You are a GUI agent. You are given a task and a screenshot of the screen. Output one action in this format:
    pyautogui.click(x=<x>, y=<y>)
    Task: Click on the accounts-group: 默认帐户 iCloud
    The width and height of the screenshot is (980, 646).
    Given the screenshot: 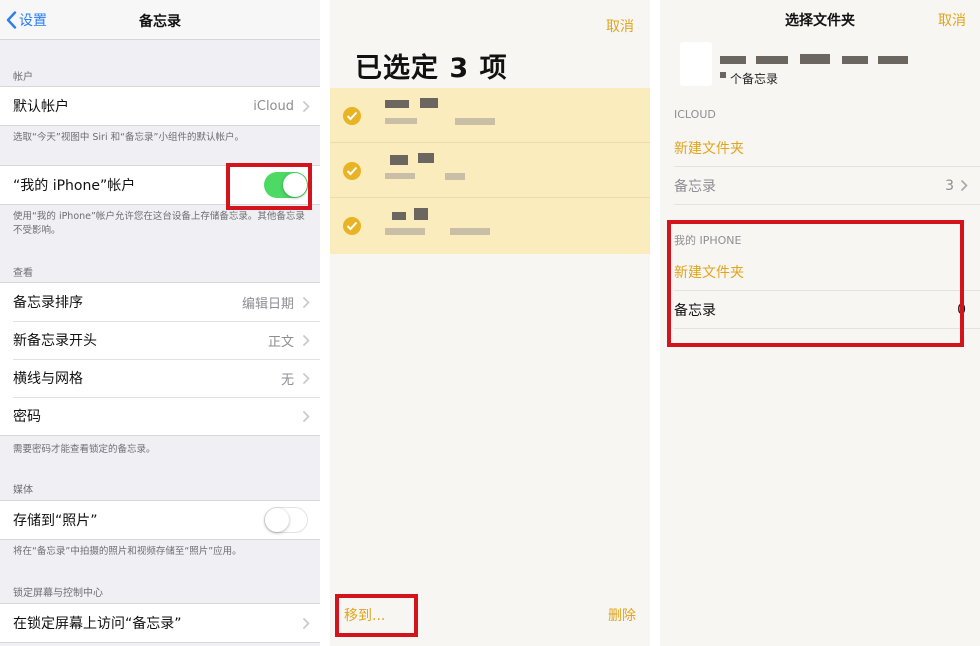 What is the action you would take?
    pyautogui.click(x=160, y=106)
    